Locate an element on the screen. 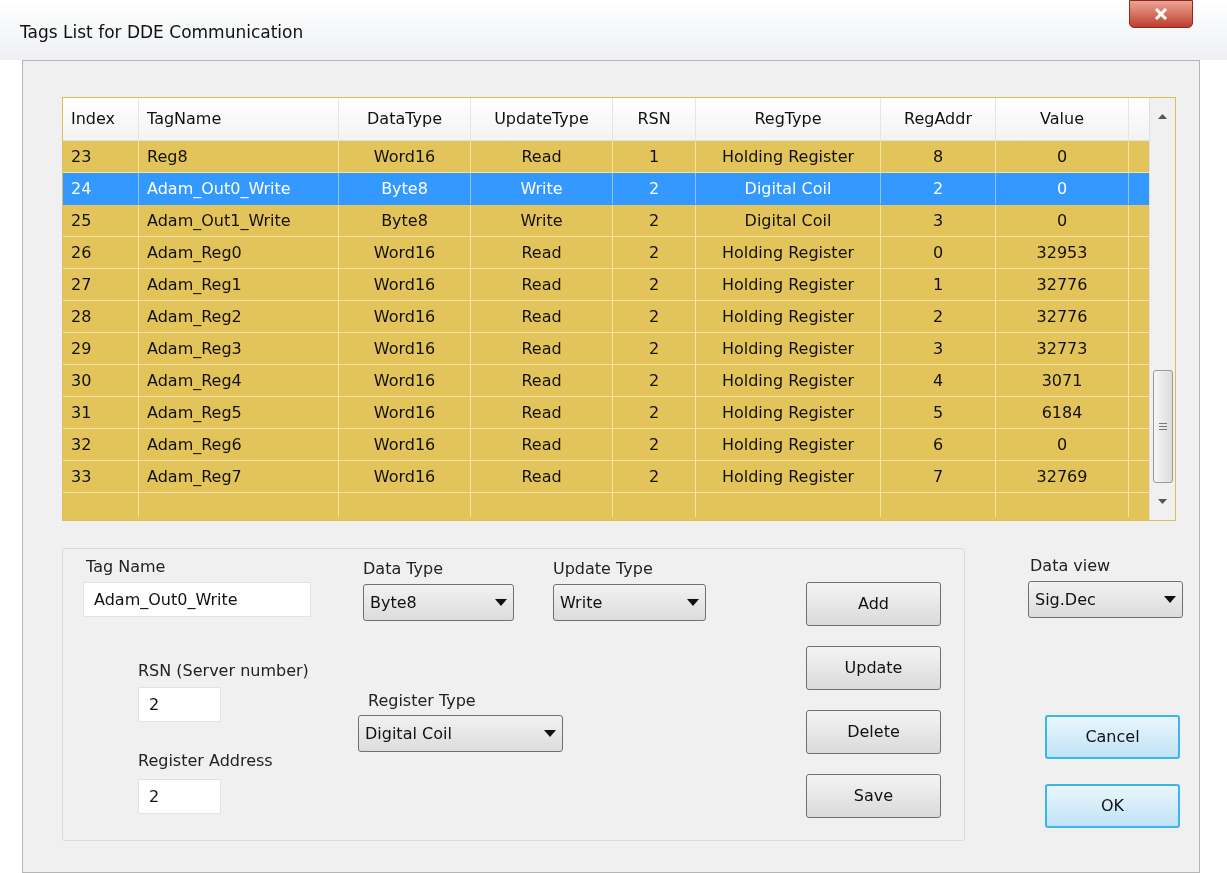 The image size is (1227, 873). table-cell: 8 is located at coordinates (938, 156).